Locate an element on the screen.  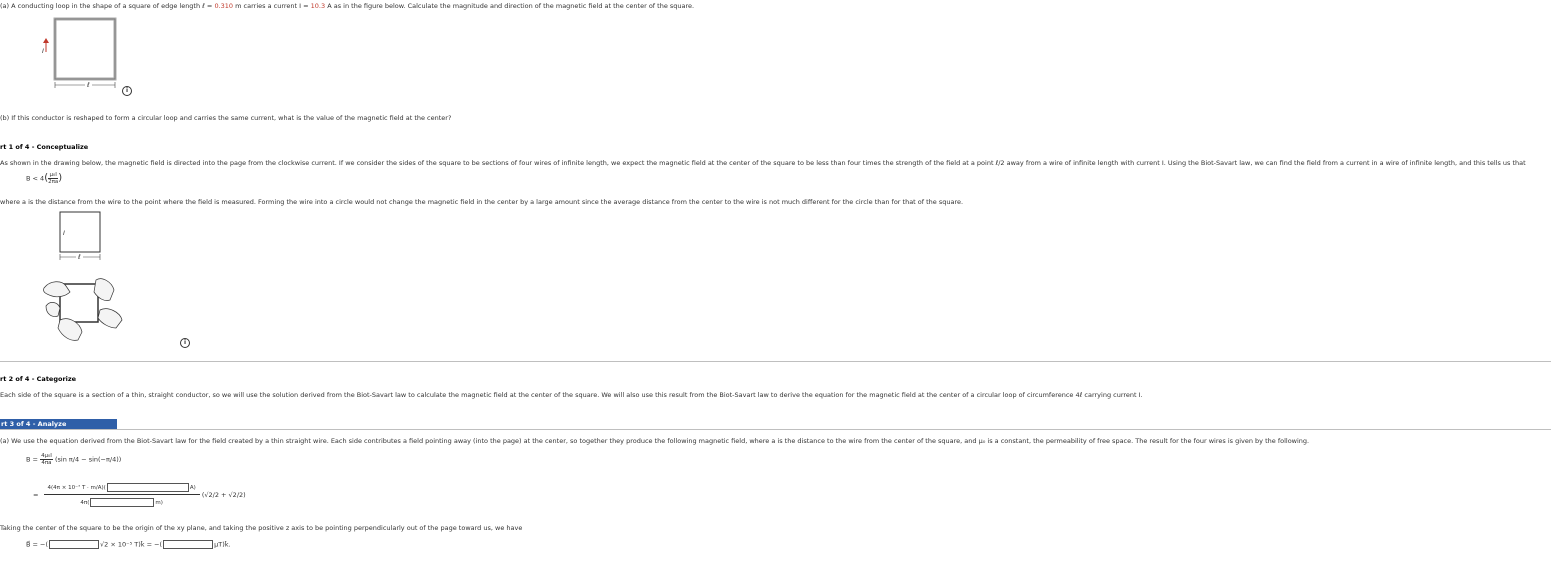
part3-equation-1: B = 4μ₀I 4πa (sin π/4 − sin(−π/4)) is located at coordinates (73, 459).